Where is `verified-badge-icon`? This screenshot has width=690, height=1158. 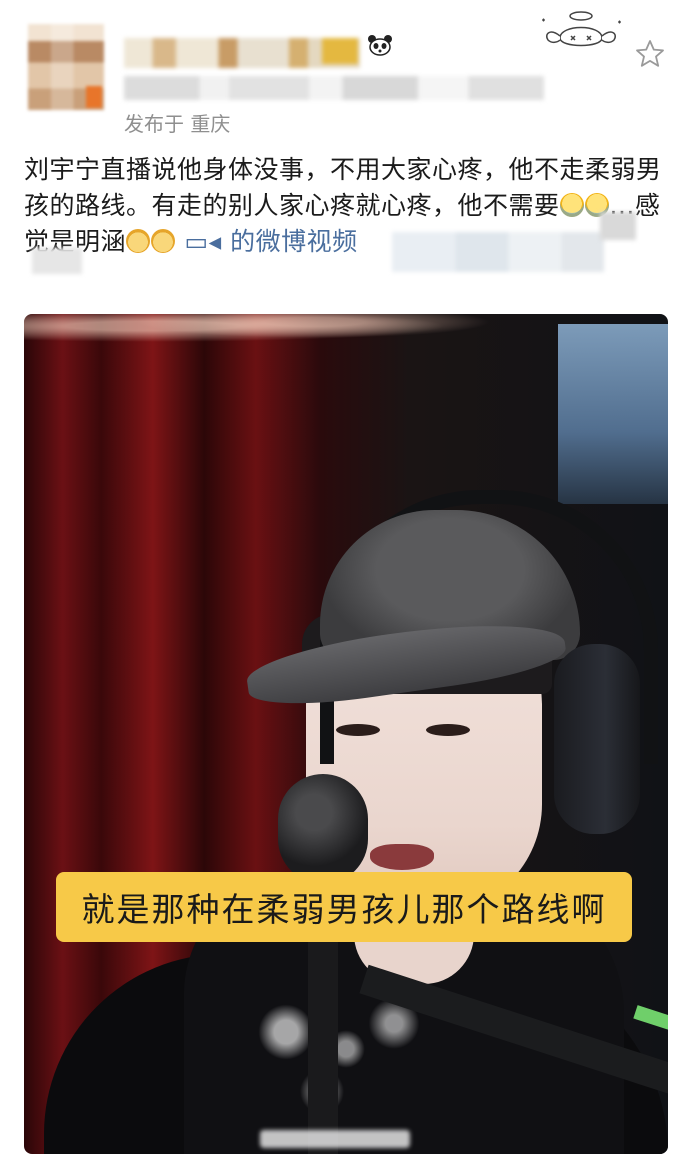
verified-badge-icon is located at coordinates (94, 97).